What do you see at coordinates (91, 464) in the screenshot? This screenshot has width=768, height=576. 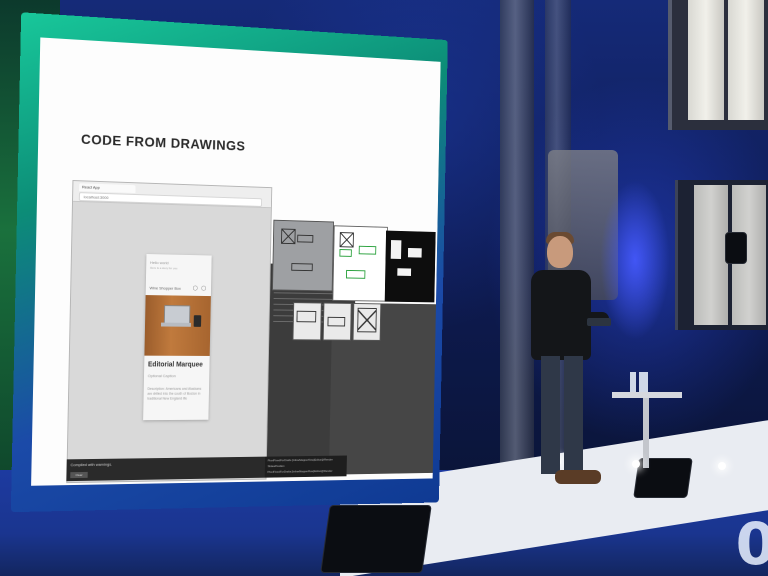 I see `console-message: Compiled with warnings.` at bounding box center [91, 464].